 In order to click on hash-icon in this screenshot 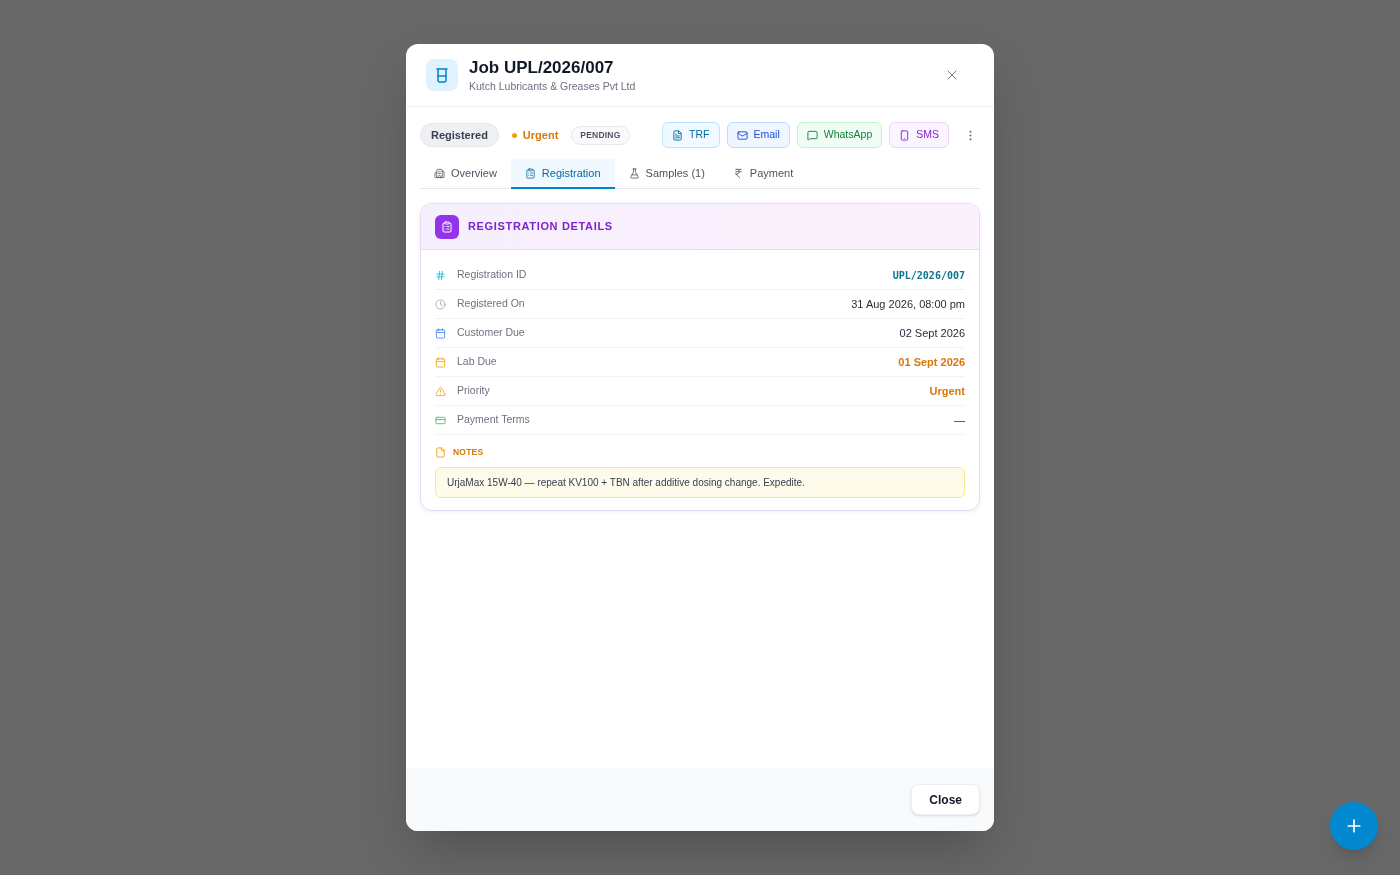, I will do `click(440, 275)`.